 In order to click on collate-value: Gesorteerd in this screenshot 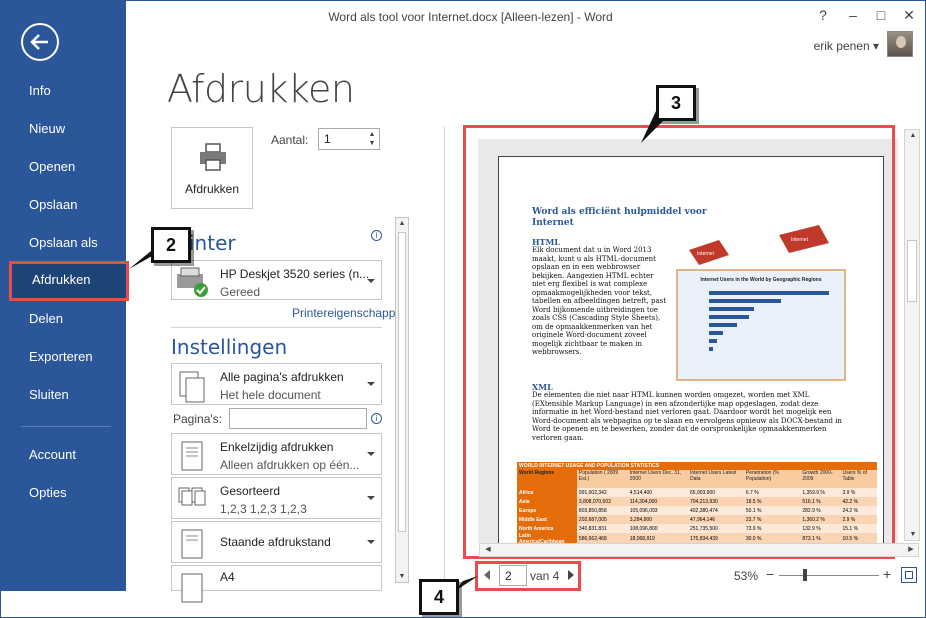, I will do `click(250, 491)`.